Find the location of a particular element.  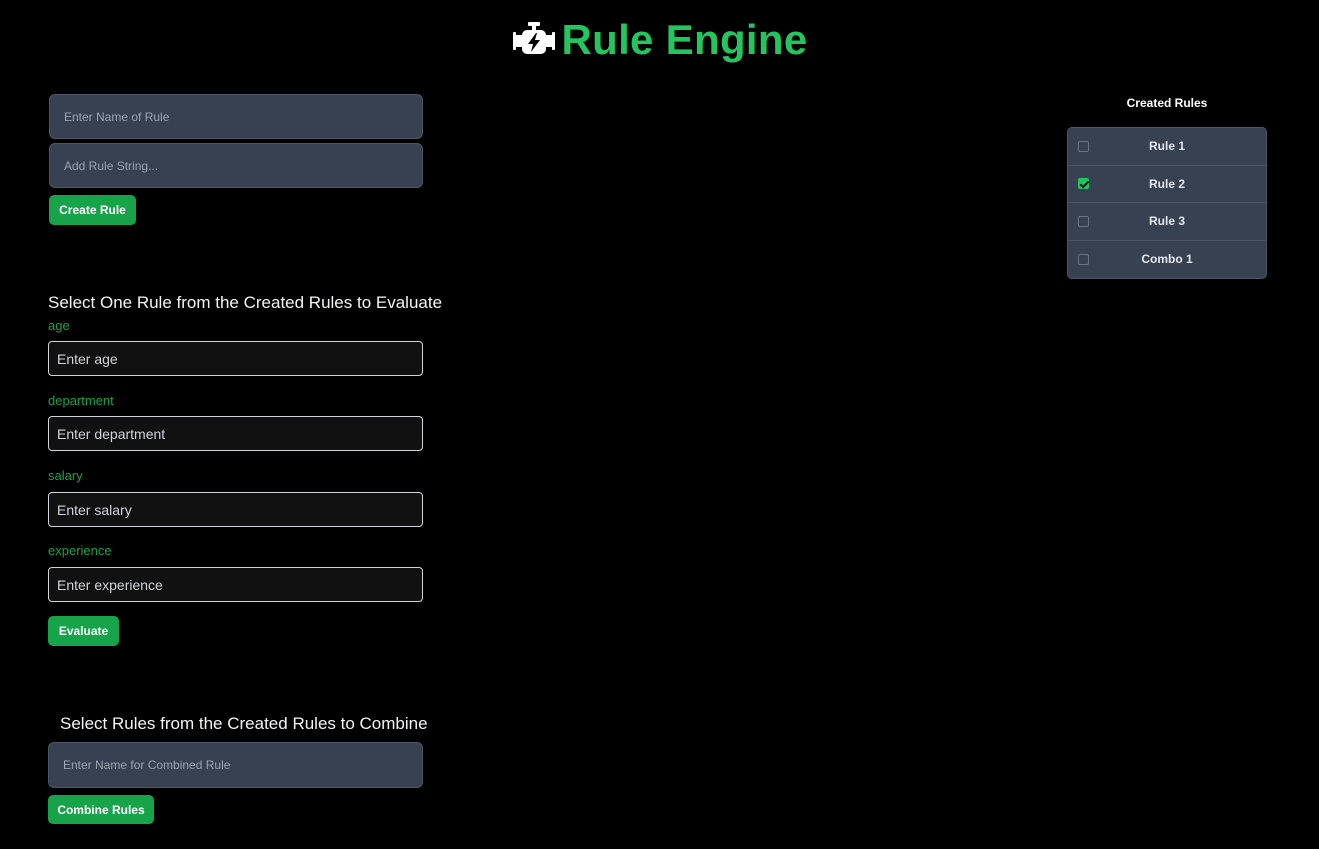

app-title: Rule Engine is located at coordinates (684, 39).